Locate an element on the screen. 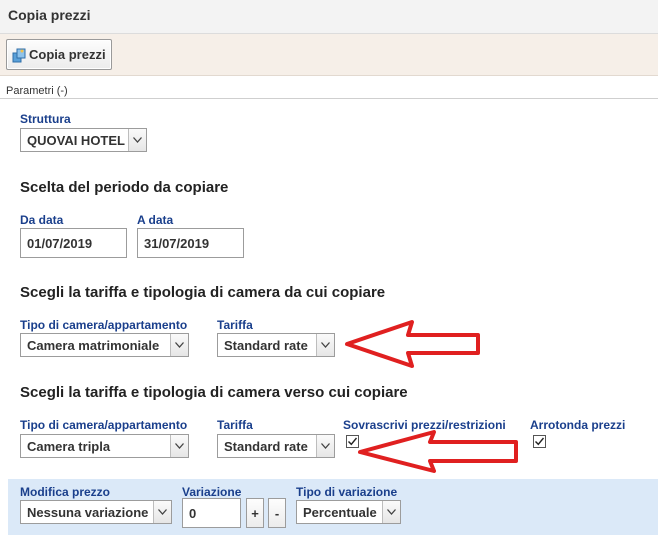  target-rate-select: Standard rate is located at coordinates (276, 446).